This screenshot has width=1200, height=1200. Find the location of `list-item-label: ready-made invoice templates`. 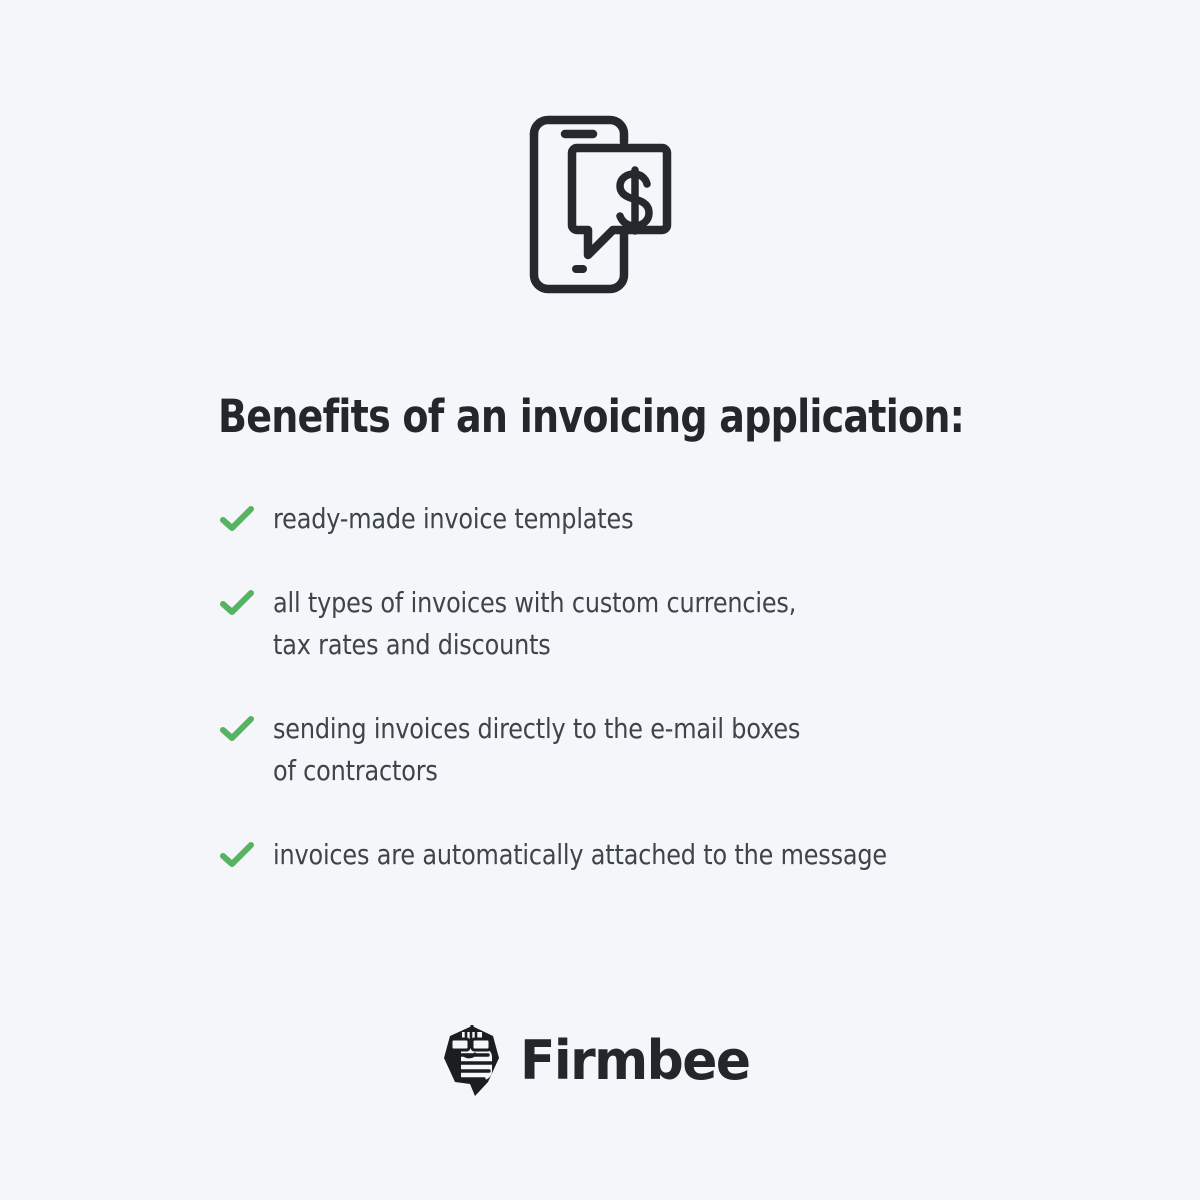

list-item-label: ready-made invoice templates is located at coordinates (453, 518).